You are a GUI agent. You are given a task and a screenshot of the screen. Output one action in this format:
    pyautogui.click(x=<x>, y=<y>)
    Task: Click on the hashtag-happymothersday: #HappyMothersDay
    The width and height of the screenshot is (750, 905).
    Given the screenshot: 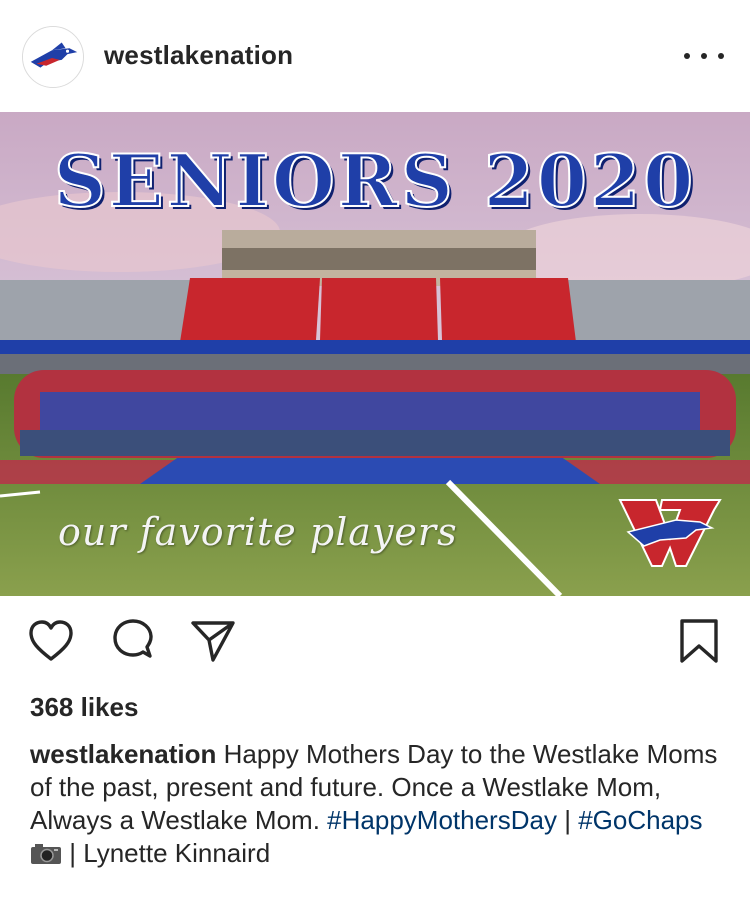 What is the action you would take?
    pyautogui.click(x=442, y=820)
    